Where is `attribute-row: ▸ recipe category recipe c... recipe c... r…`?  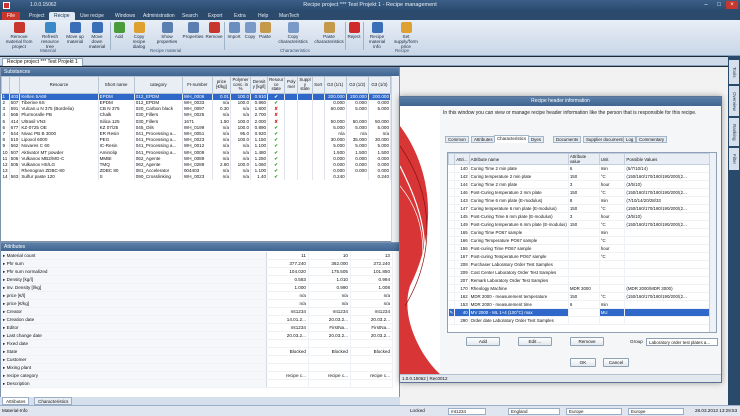
attribute-row: ▸ recipe category recipe c... recipe c... r… is located at coordinates (197, 376).